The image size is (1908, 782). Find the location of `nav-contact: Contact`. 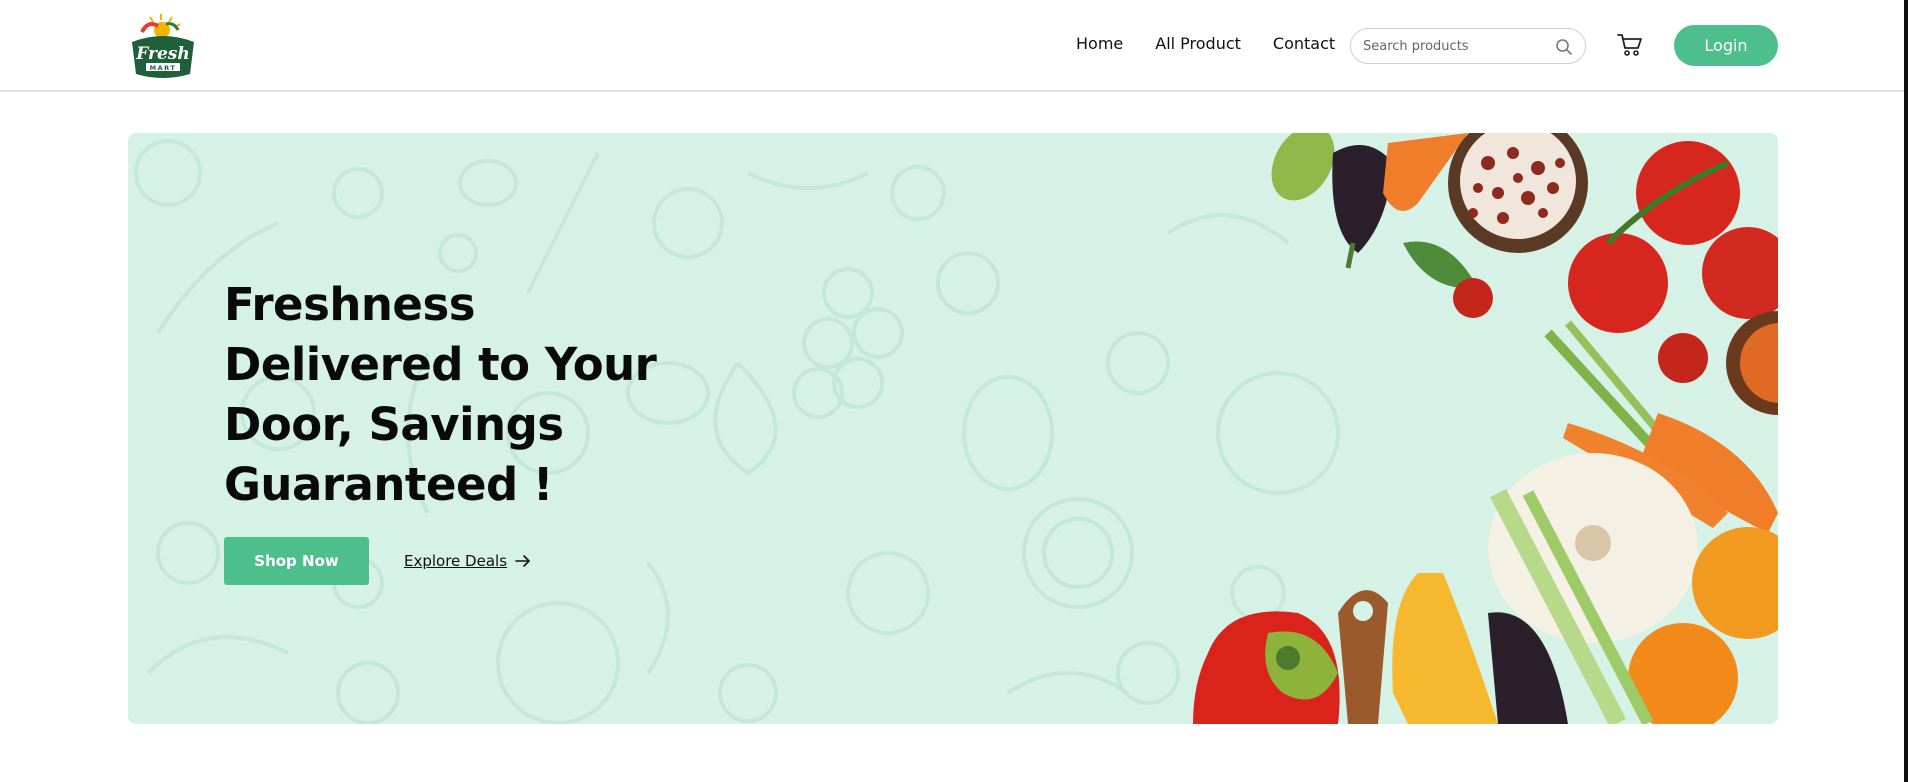

nav-contact: Contact is located at coordinates (1304, 43).